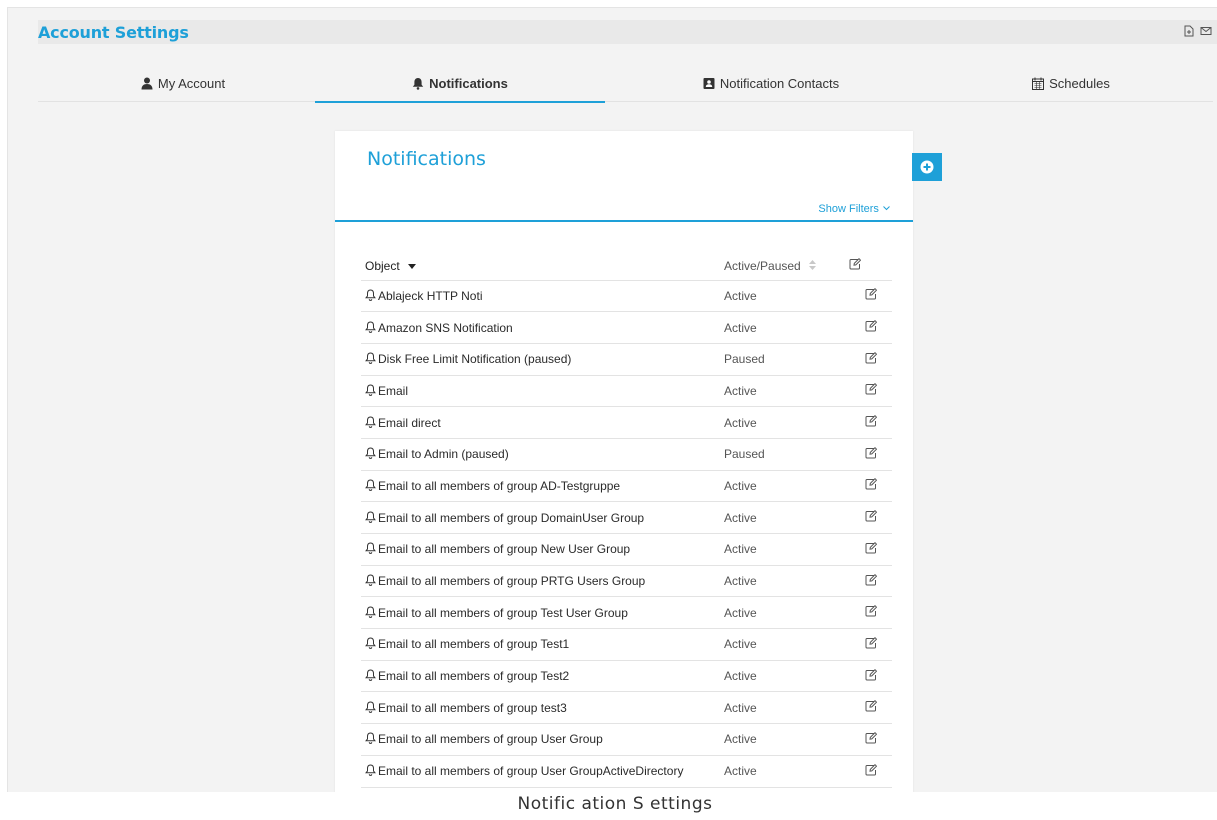 This screenshot has height=820, width=1217. What do you see at coordinates (870, 264) in the screenshot?
I see `column-header-edit` at bounding box center [870, 264].